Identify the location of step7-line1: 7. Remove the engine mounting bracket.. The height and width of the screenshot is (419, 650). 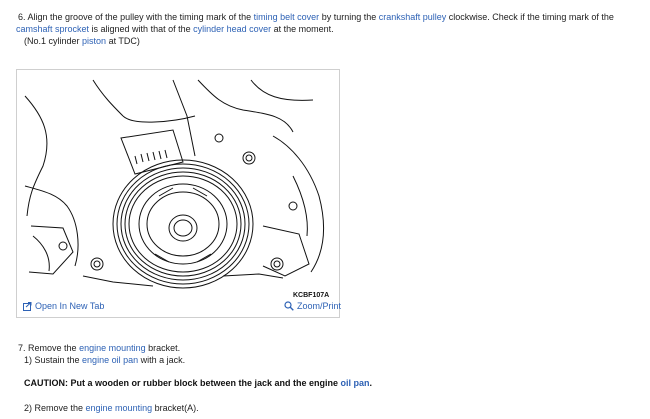
(99, 348).